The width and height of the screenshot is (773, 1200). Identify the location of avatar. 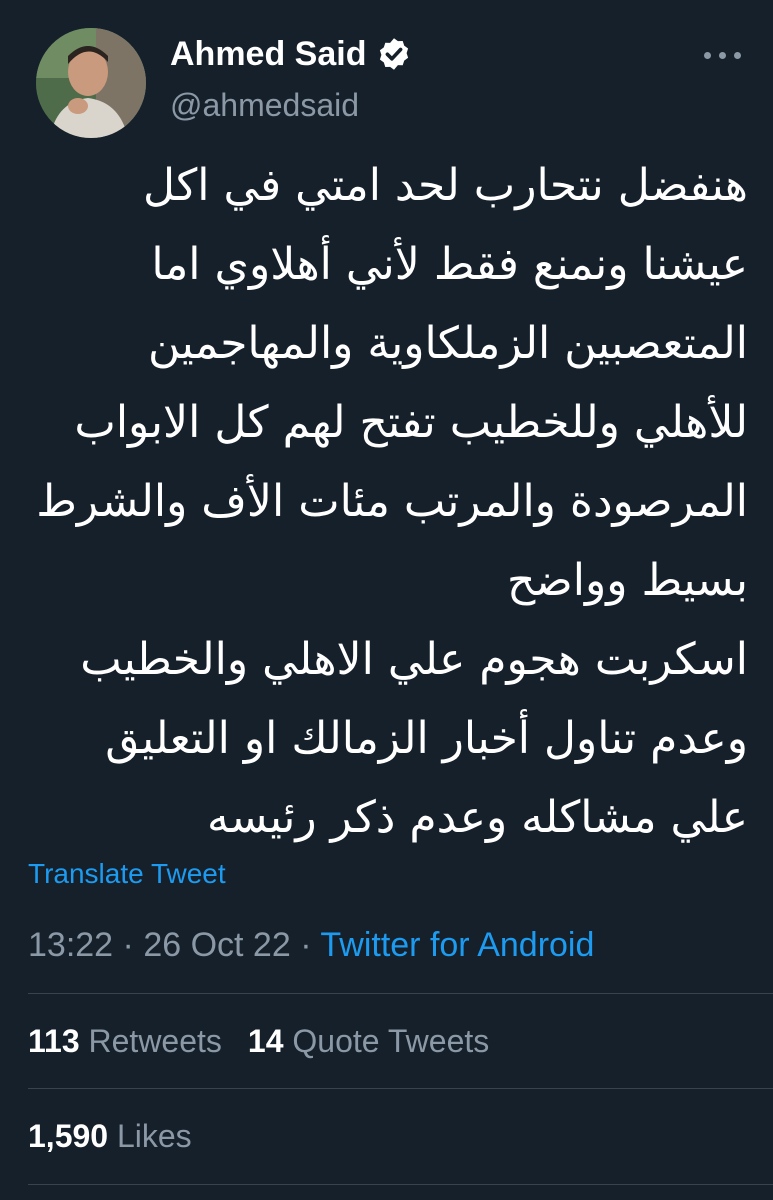
(91, 83).